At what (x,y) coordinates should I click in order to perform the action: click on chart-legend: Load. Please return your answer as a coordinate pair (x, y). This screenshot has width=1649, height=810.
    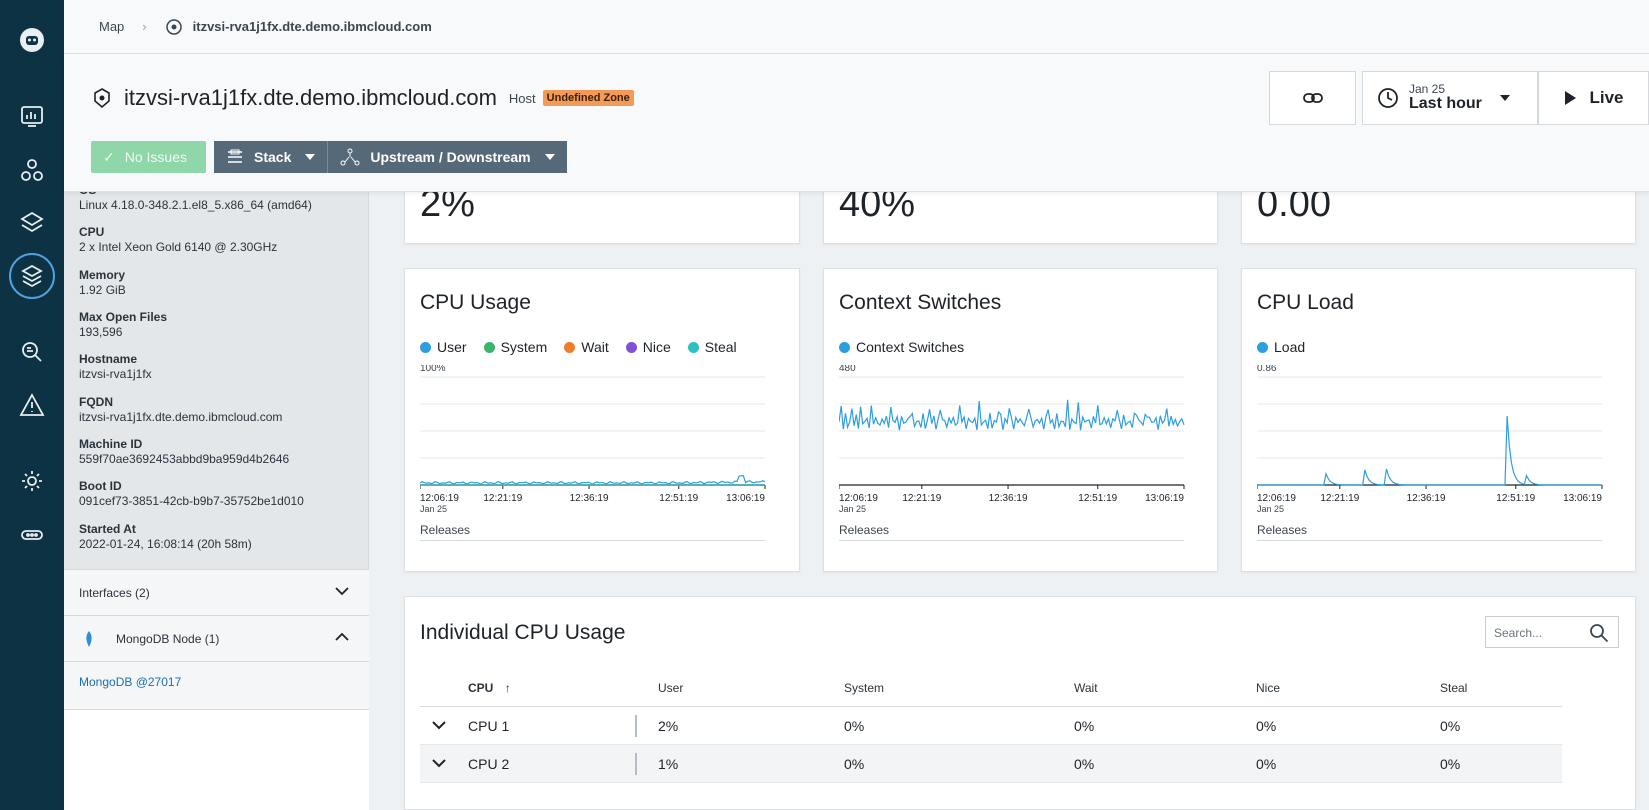
    Looking at the image, I should click on (1289, 347).